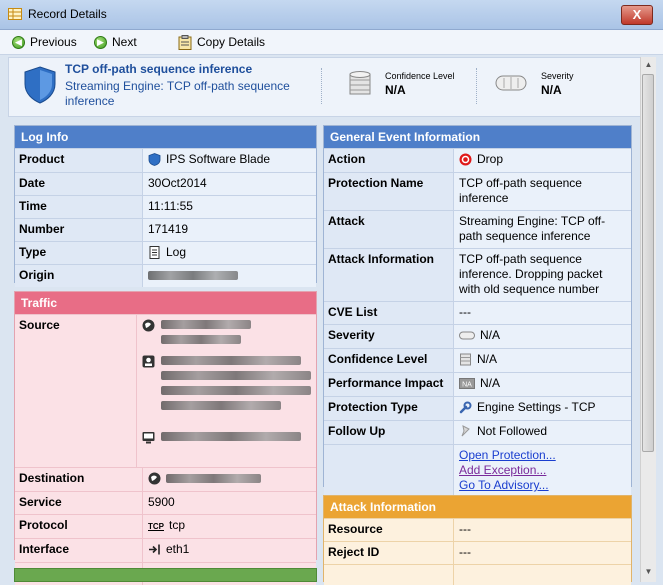 This screenshot has width=663, height=585. What do you see at coordinates (648, 64) in the screenshot?
I see `scroll-up-icon: ▲` at bounding box center [648, 64].